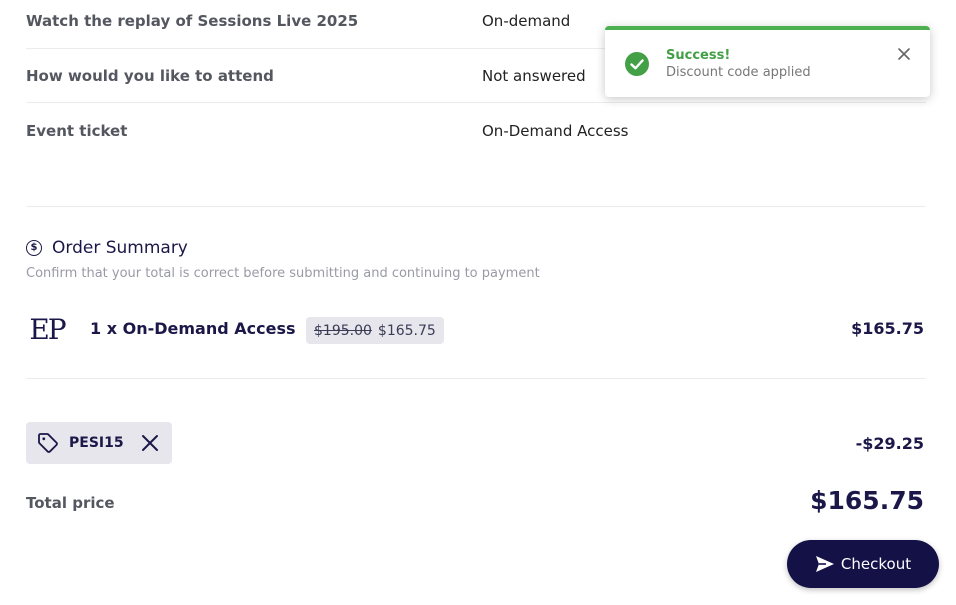  What do you see at coordinates (120, 248) in the screenshot?
I see `order-summary-title: Order Summary` at bounding box center [120, 248].